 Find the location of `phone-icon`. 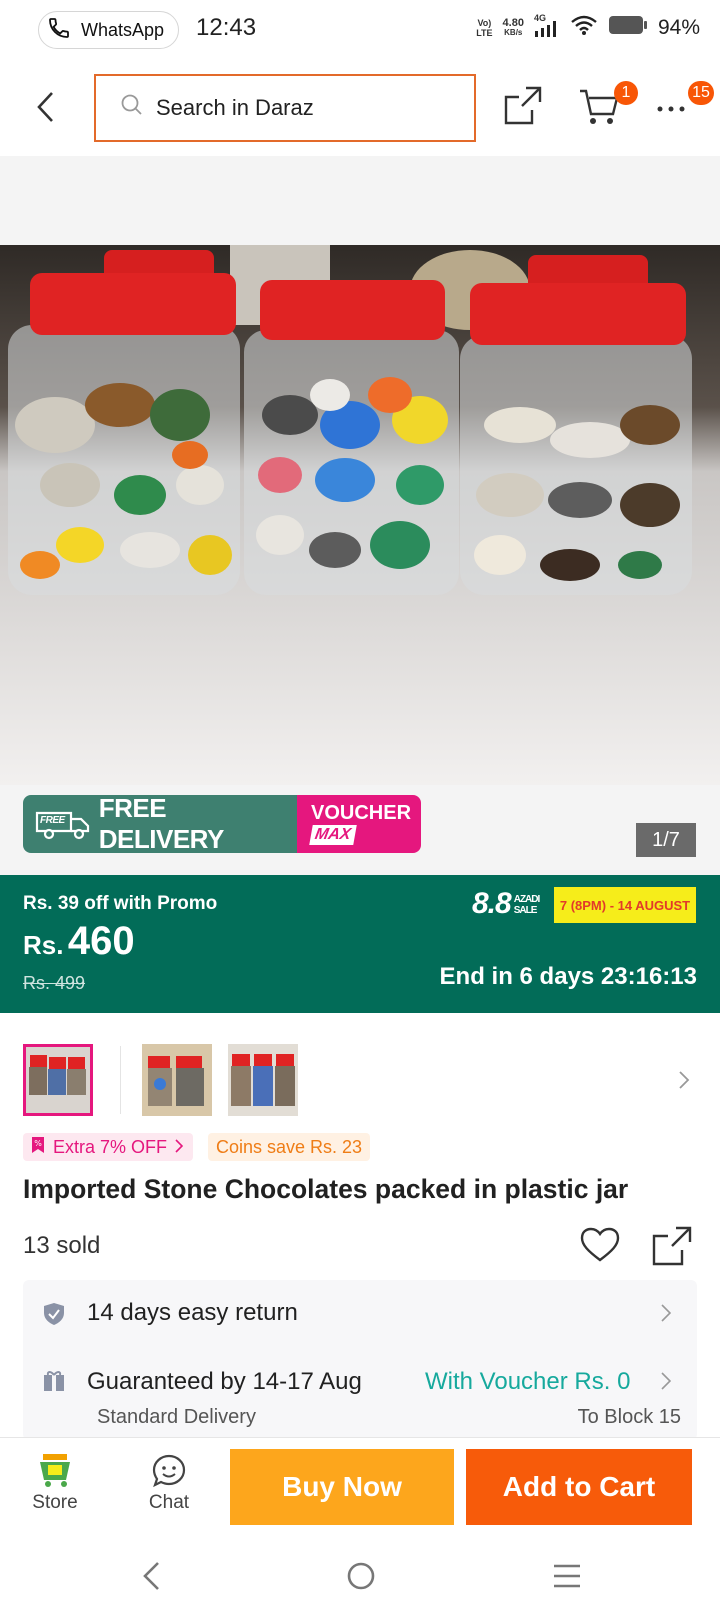

phone-icon is located at coordinates (59, 30).